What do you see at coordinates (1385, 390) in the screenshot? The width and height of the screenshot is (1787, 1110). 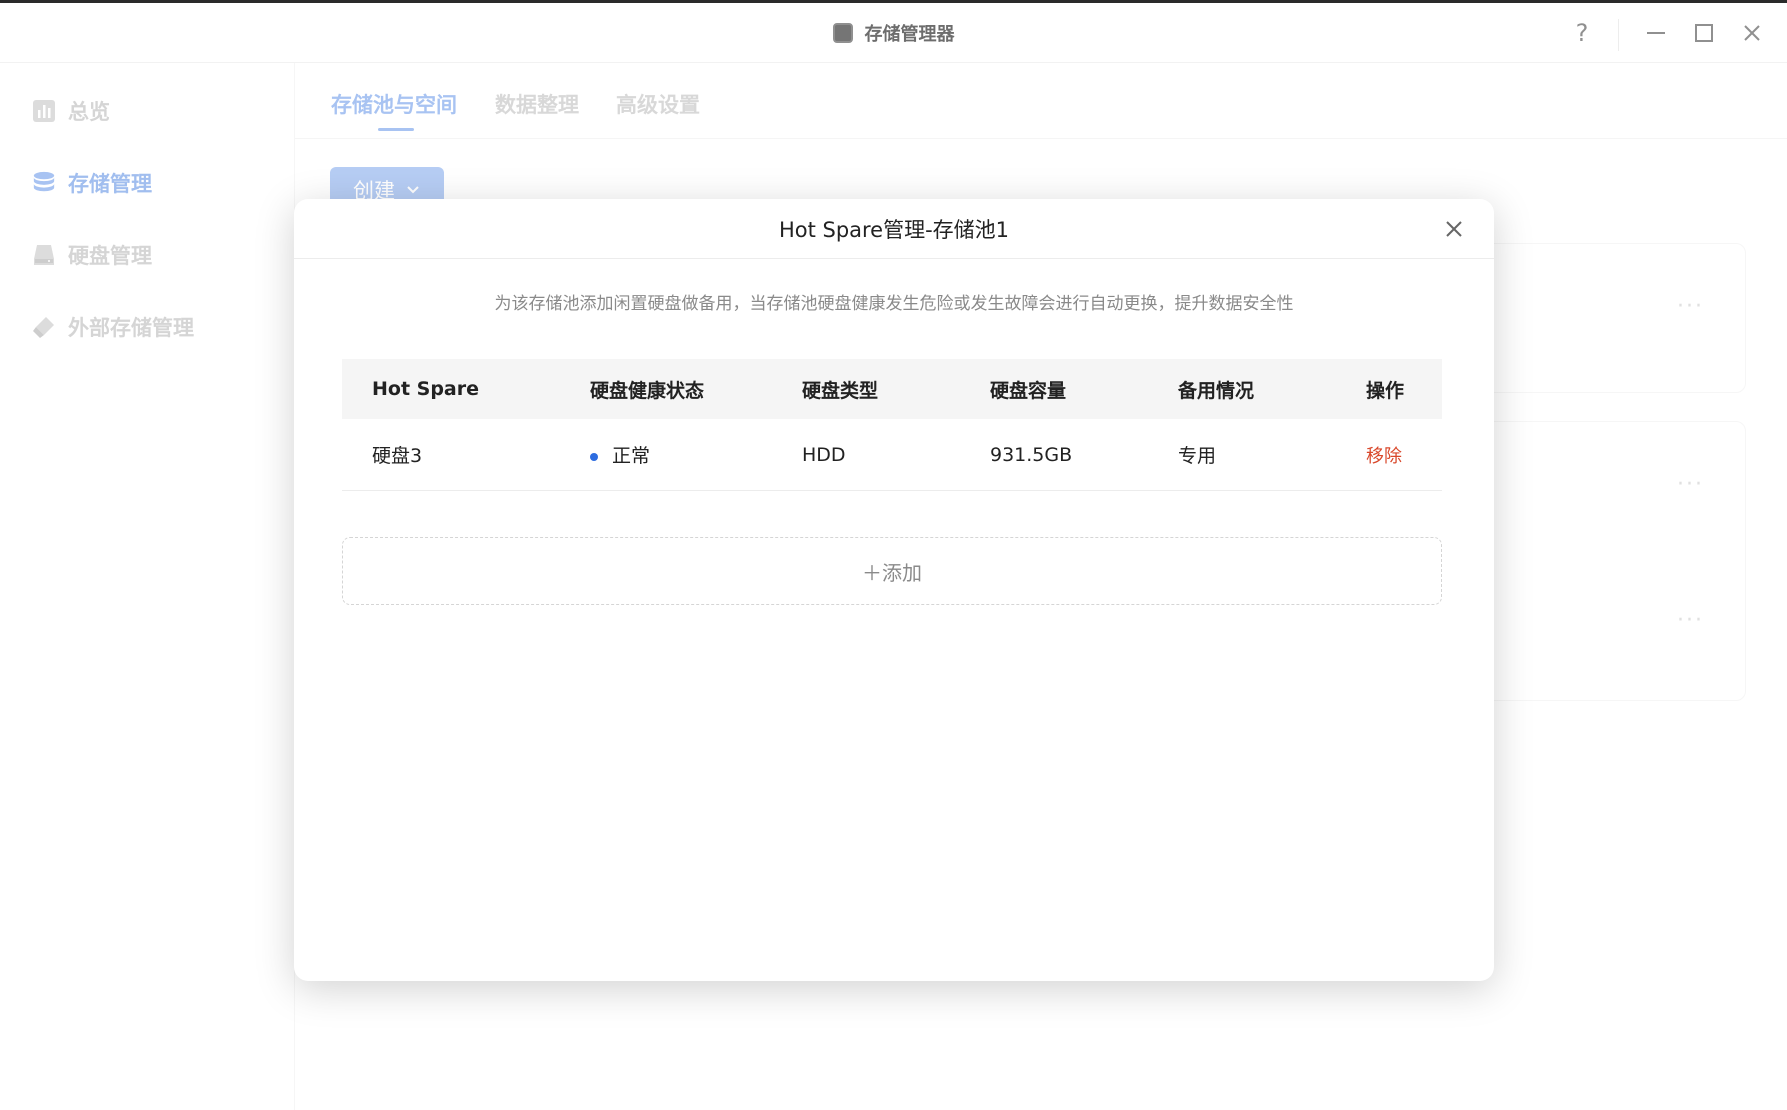 I see `column-header: 操作` at bounding box center [1385, 390].